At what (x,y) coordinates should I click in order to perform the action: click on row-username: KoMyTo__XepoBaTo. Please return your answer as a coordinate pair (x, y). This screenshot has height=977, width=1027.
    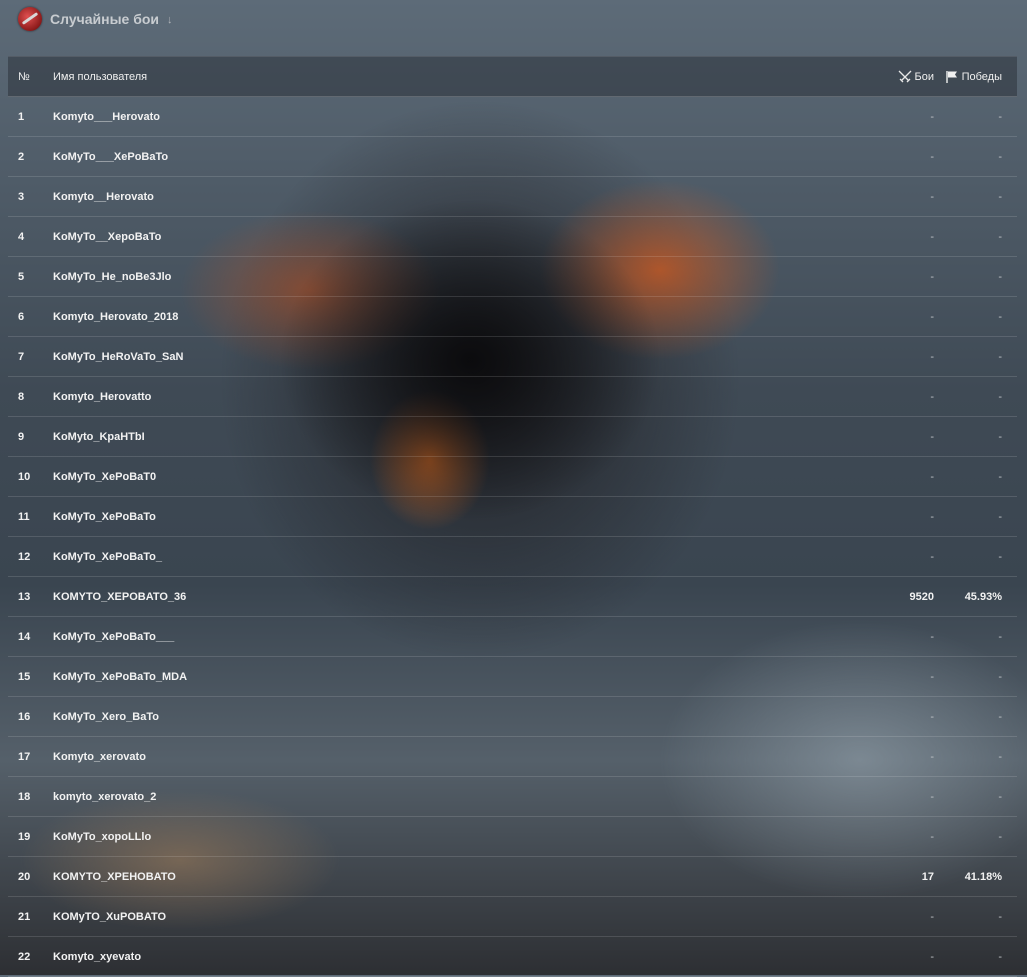
    Looking at the image, I should click on (448, 237).